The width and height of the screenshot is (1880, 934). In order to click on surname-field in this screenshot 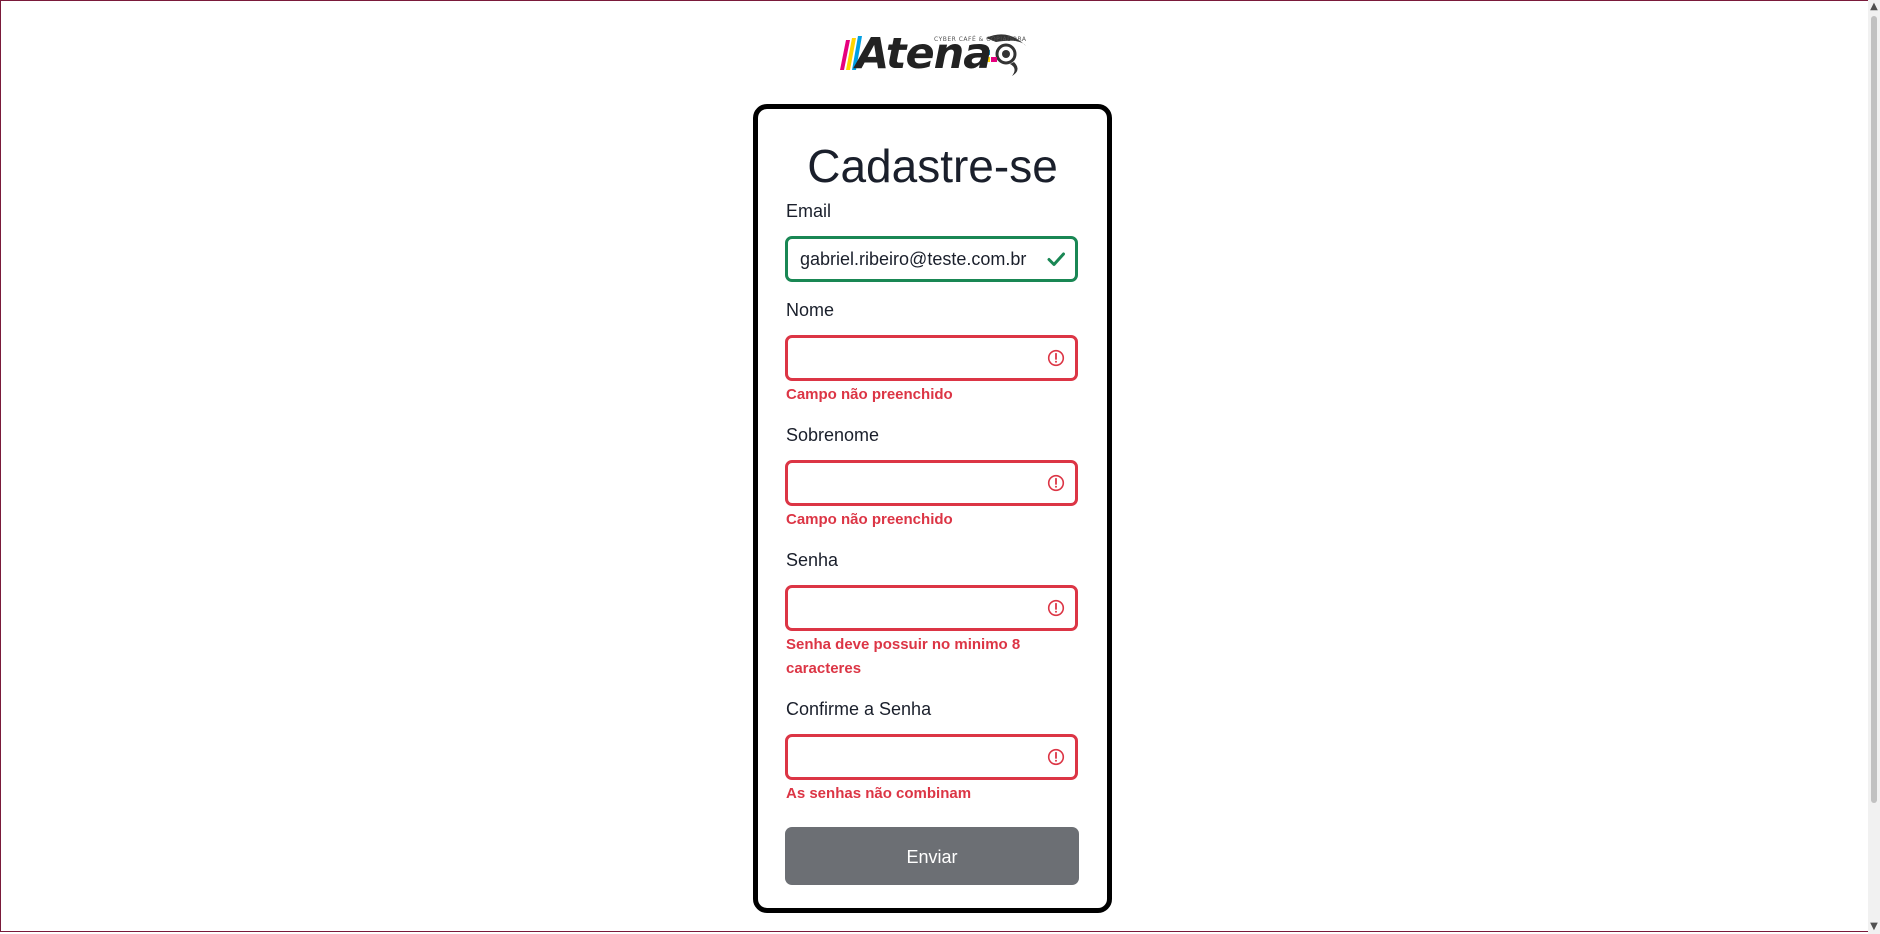, I will do `click(915, 483)`.